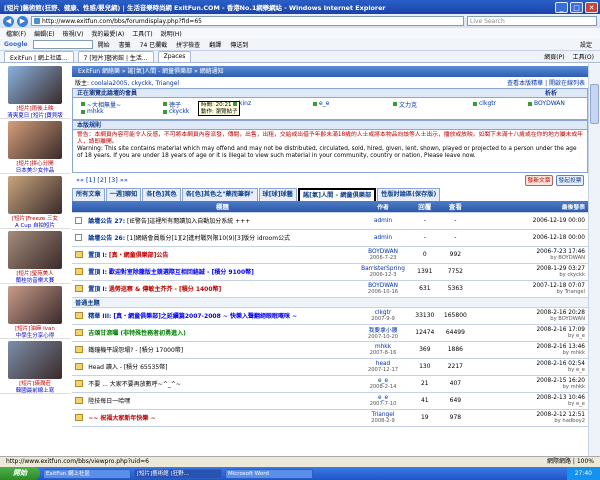  I want to click on topic-title: 陸技每日一哈嘿, so click(109, 401).